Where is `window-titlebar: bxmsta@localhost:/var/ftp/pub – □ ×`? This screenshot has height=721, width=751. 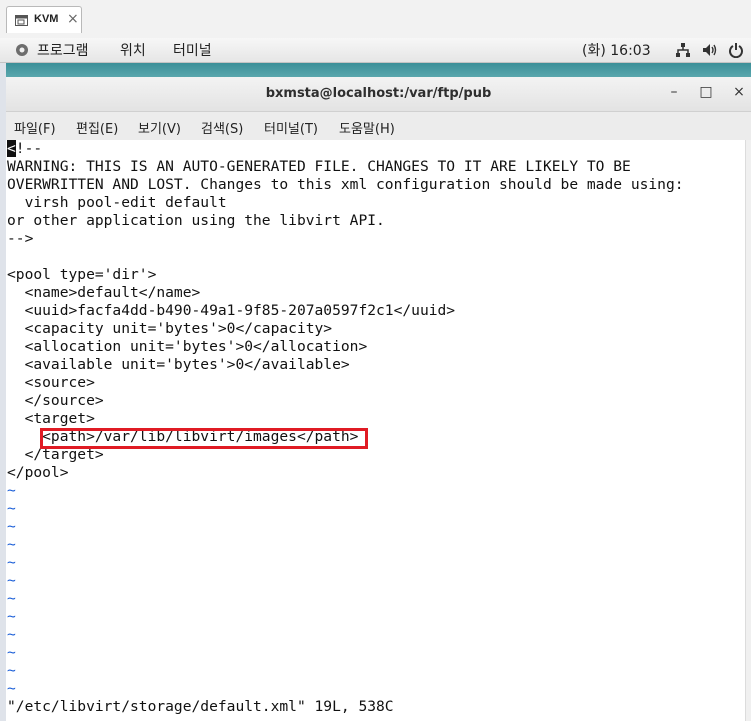 window-titlebar: bxmsta@localhost:/var/ftp/pub – □ × is located at coordinates (378, 94).